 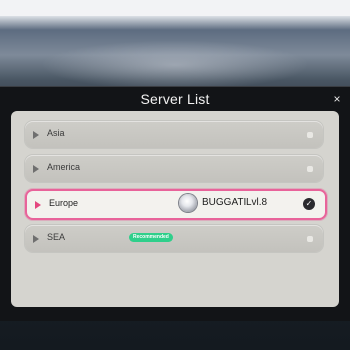 What do you see at coordinates (337, 99) in the screenshot?
I see `close-icon: ×` at bounding box center [337, 99].